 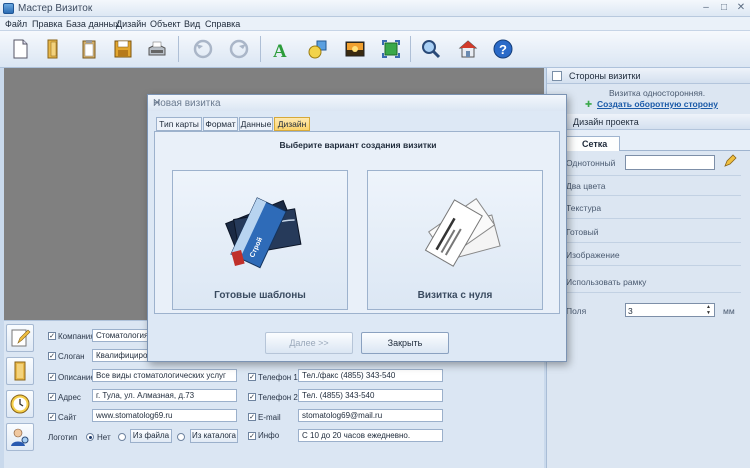 What do you see at coordinates (370, 375) in the screenshot?
I see `phone1-field: Тел./факс (4855) 343-540` at bounding box center [370, 375].